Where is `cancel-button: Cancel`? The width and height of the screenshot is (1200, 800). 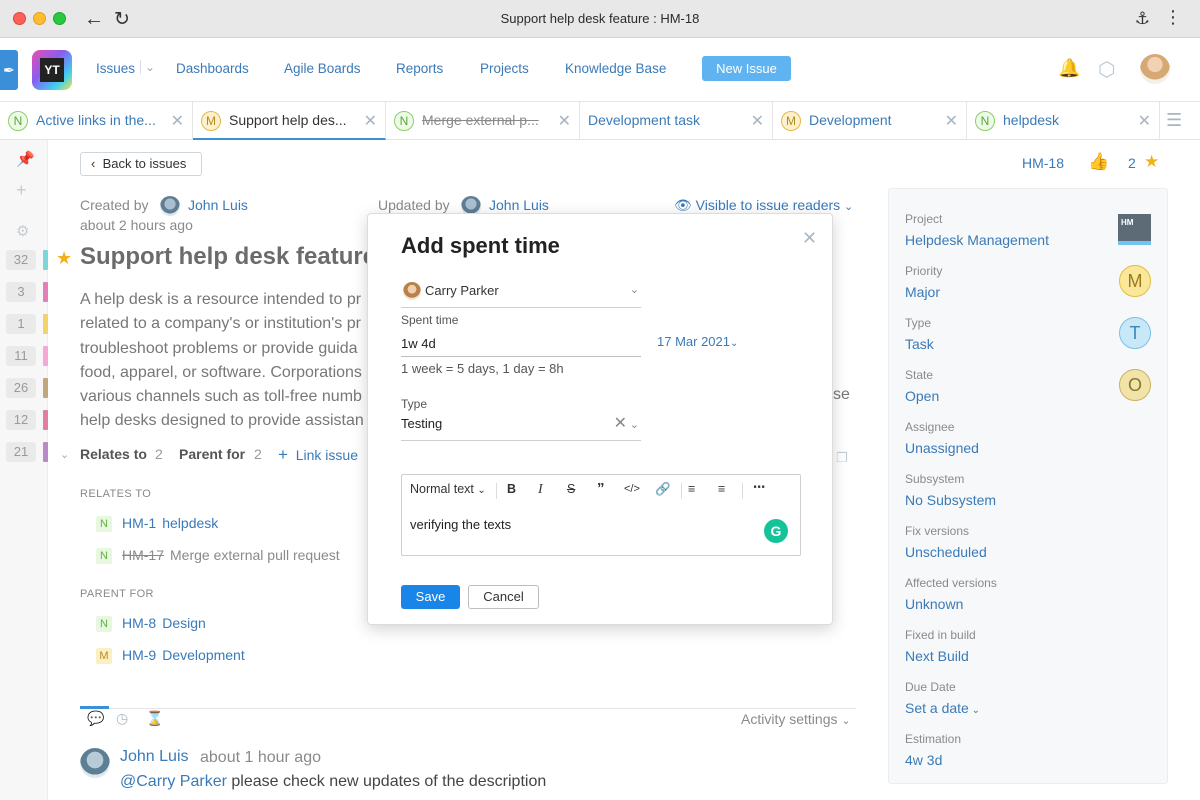 cancel-button: Cancel is located at coordinates (503, 597).